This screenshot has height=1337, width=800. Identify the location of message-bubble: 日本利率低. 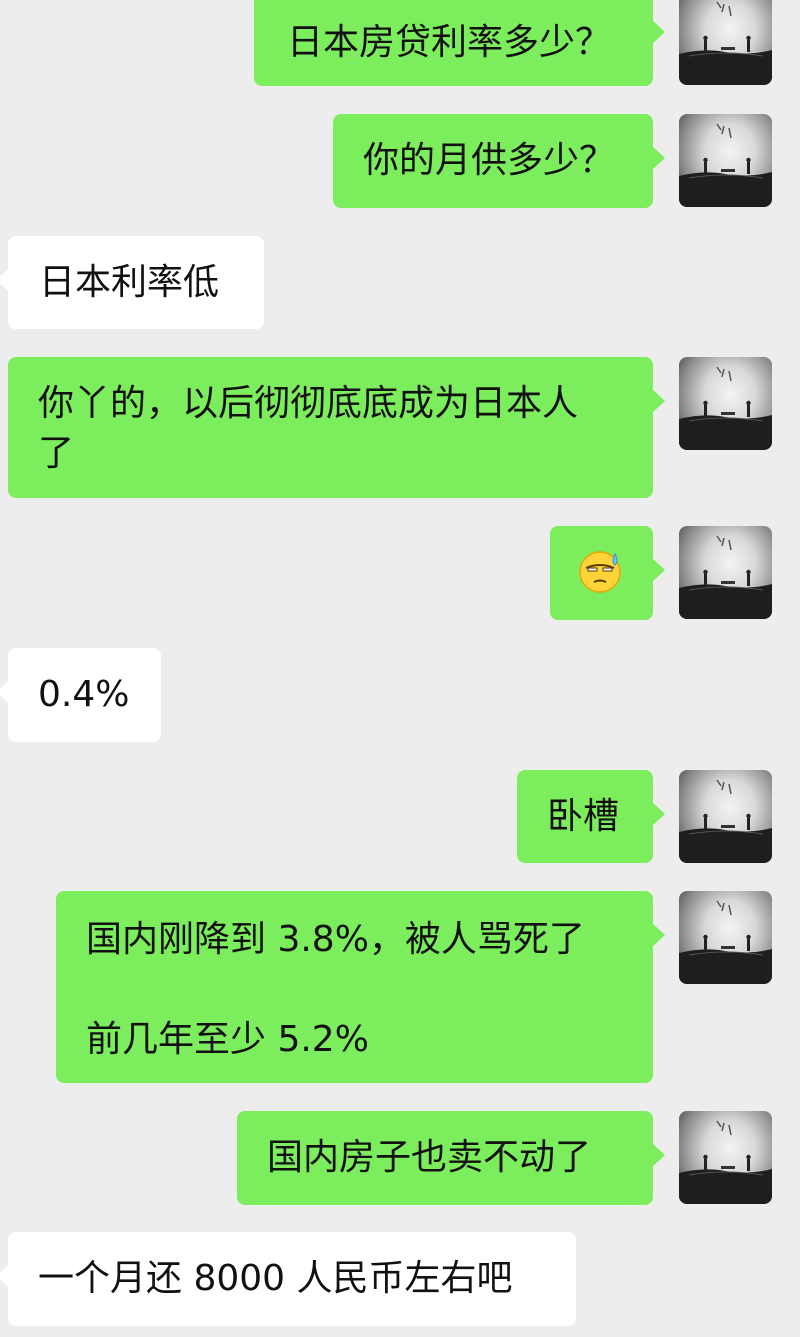
(132, 282).